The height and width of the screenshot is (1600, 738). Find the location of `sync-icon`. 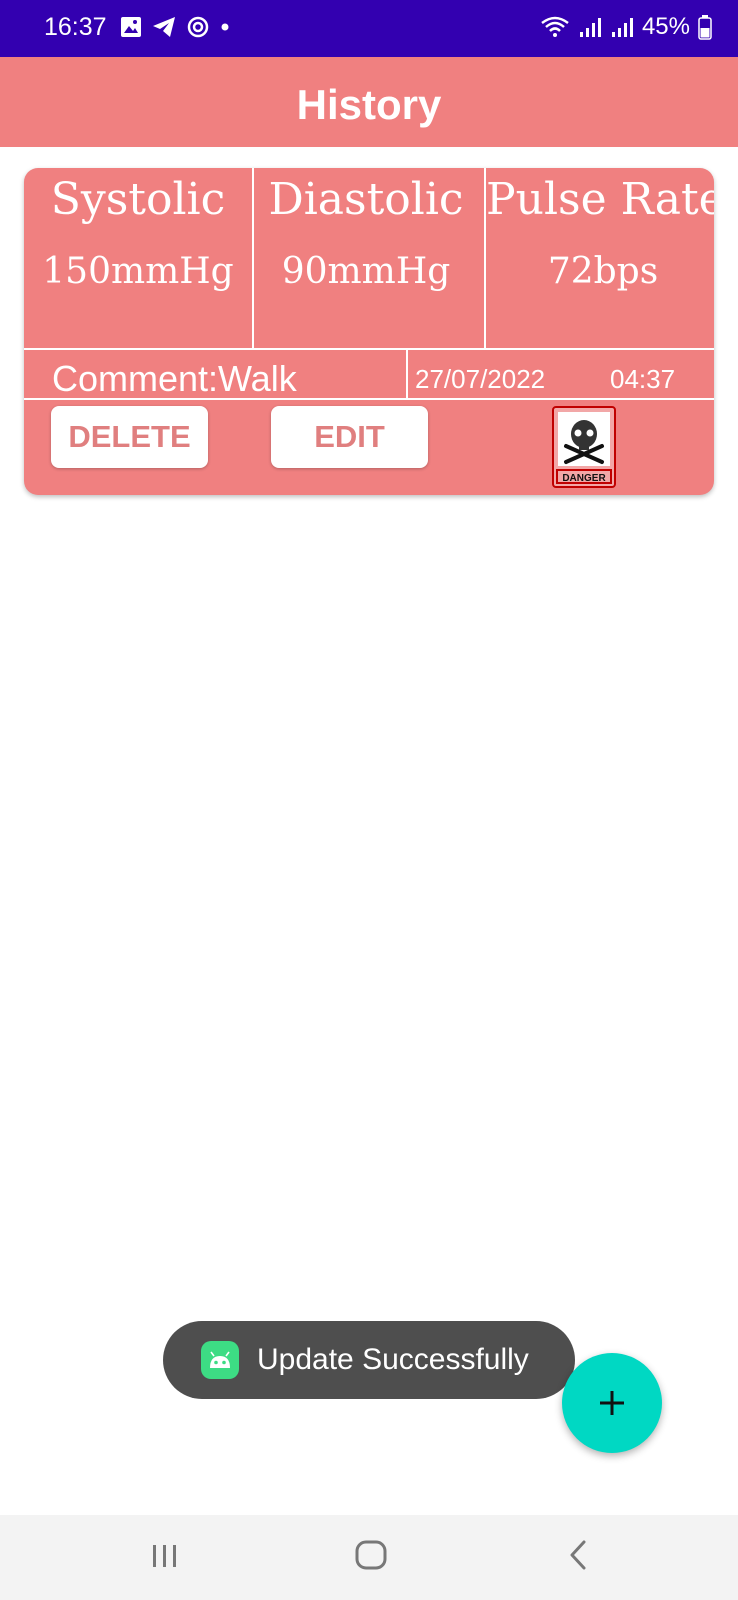

sync-icon is located at coordinates (198, 27).